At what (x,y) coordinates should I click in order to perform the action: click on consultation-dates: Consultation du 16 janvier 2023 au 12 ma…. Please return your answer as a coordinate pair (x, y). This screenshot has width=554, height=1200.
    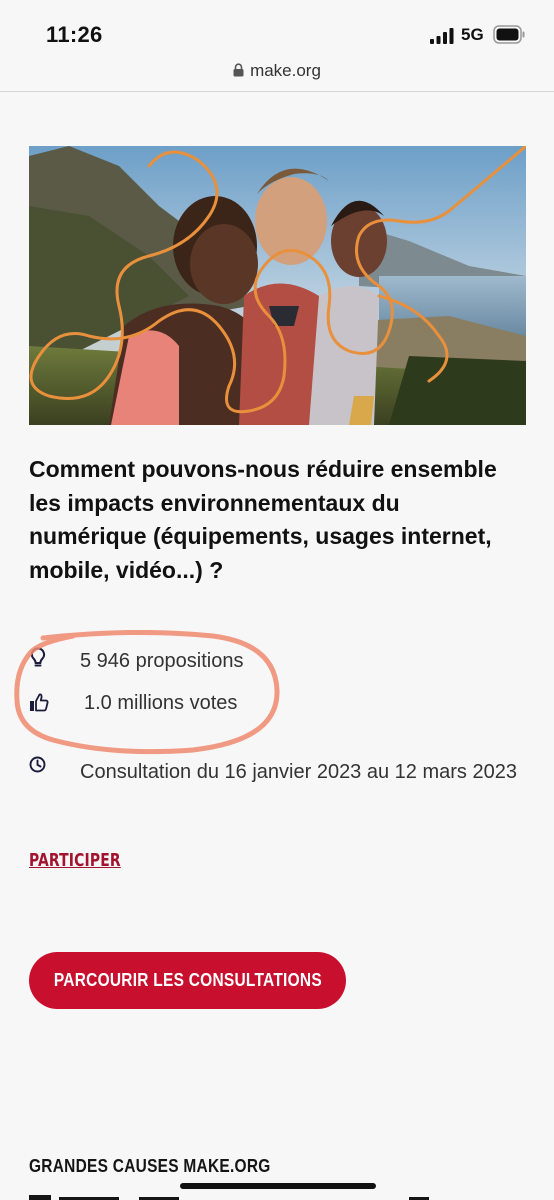
    Looking at the image, I should click on (298, 772).